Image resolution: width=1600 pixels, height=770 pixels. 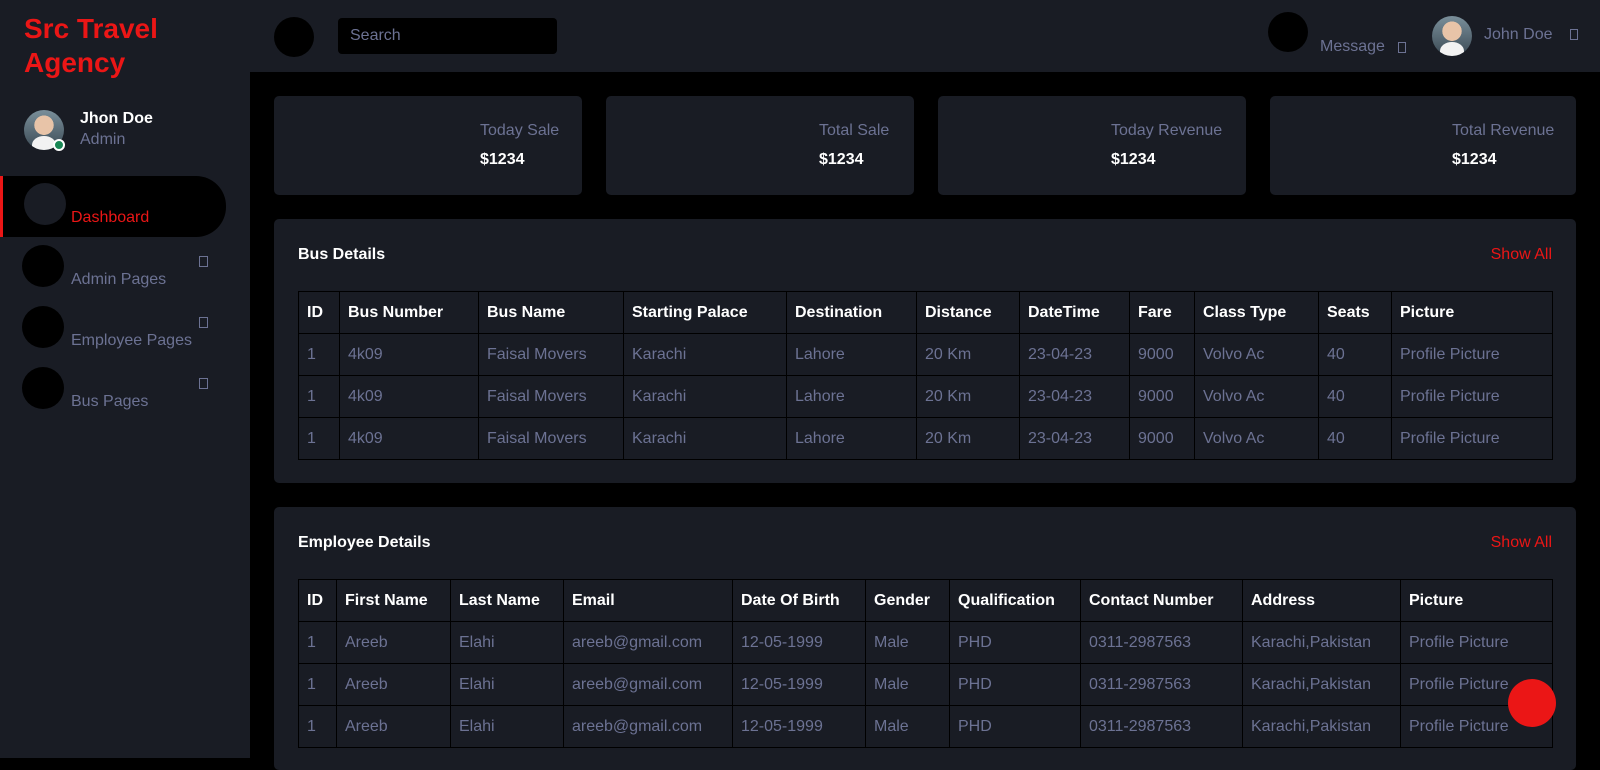 I want to click on column-header: Bus Number, so click(x=409, y=312).